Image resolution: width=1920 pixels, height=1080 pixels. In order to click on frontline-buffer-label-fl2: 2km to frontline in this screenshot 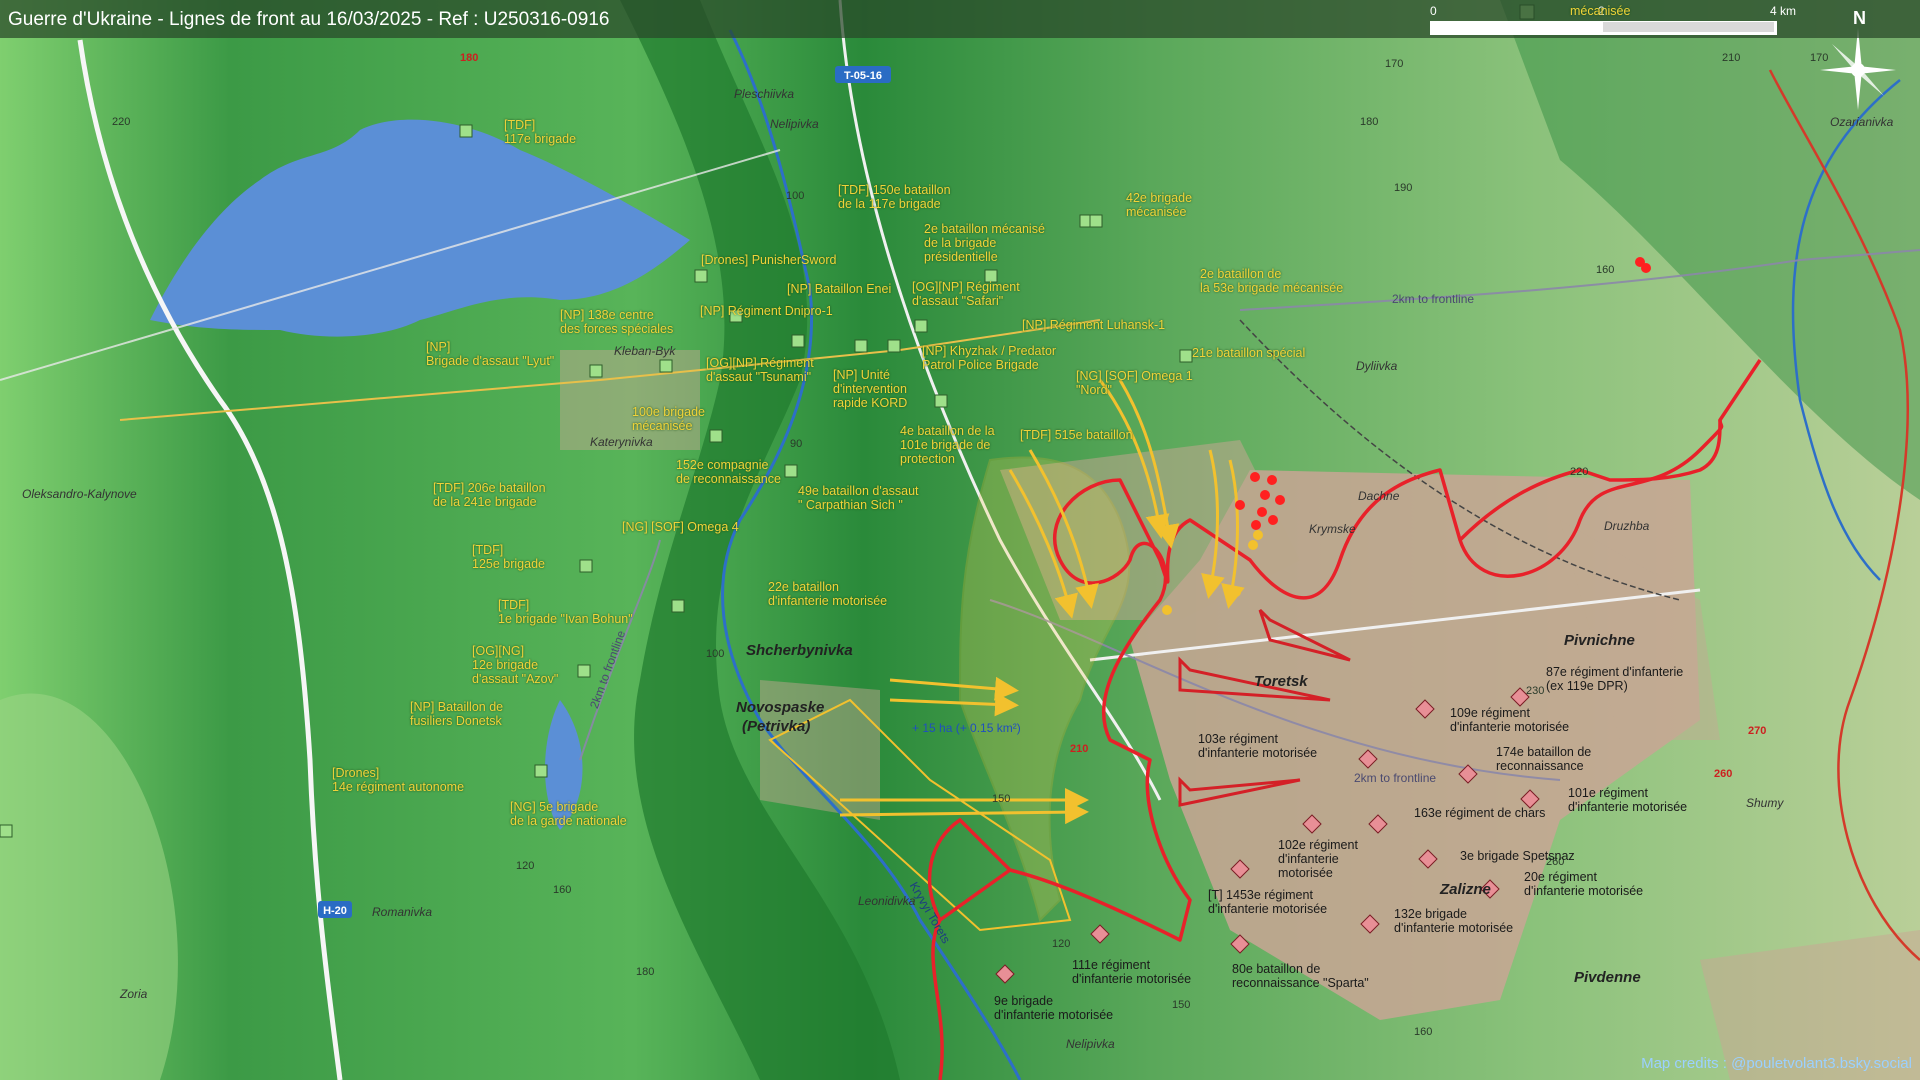, I will do `click(1395, 778)`.